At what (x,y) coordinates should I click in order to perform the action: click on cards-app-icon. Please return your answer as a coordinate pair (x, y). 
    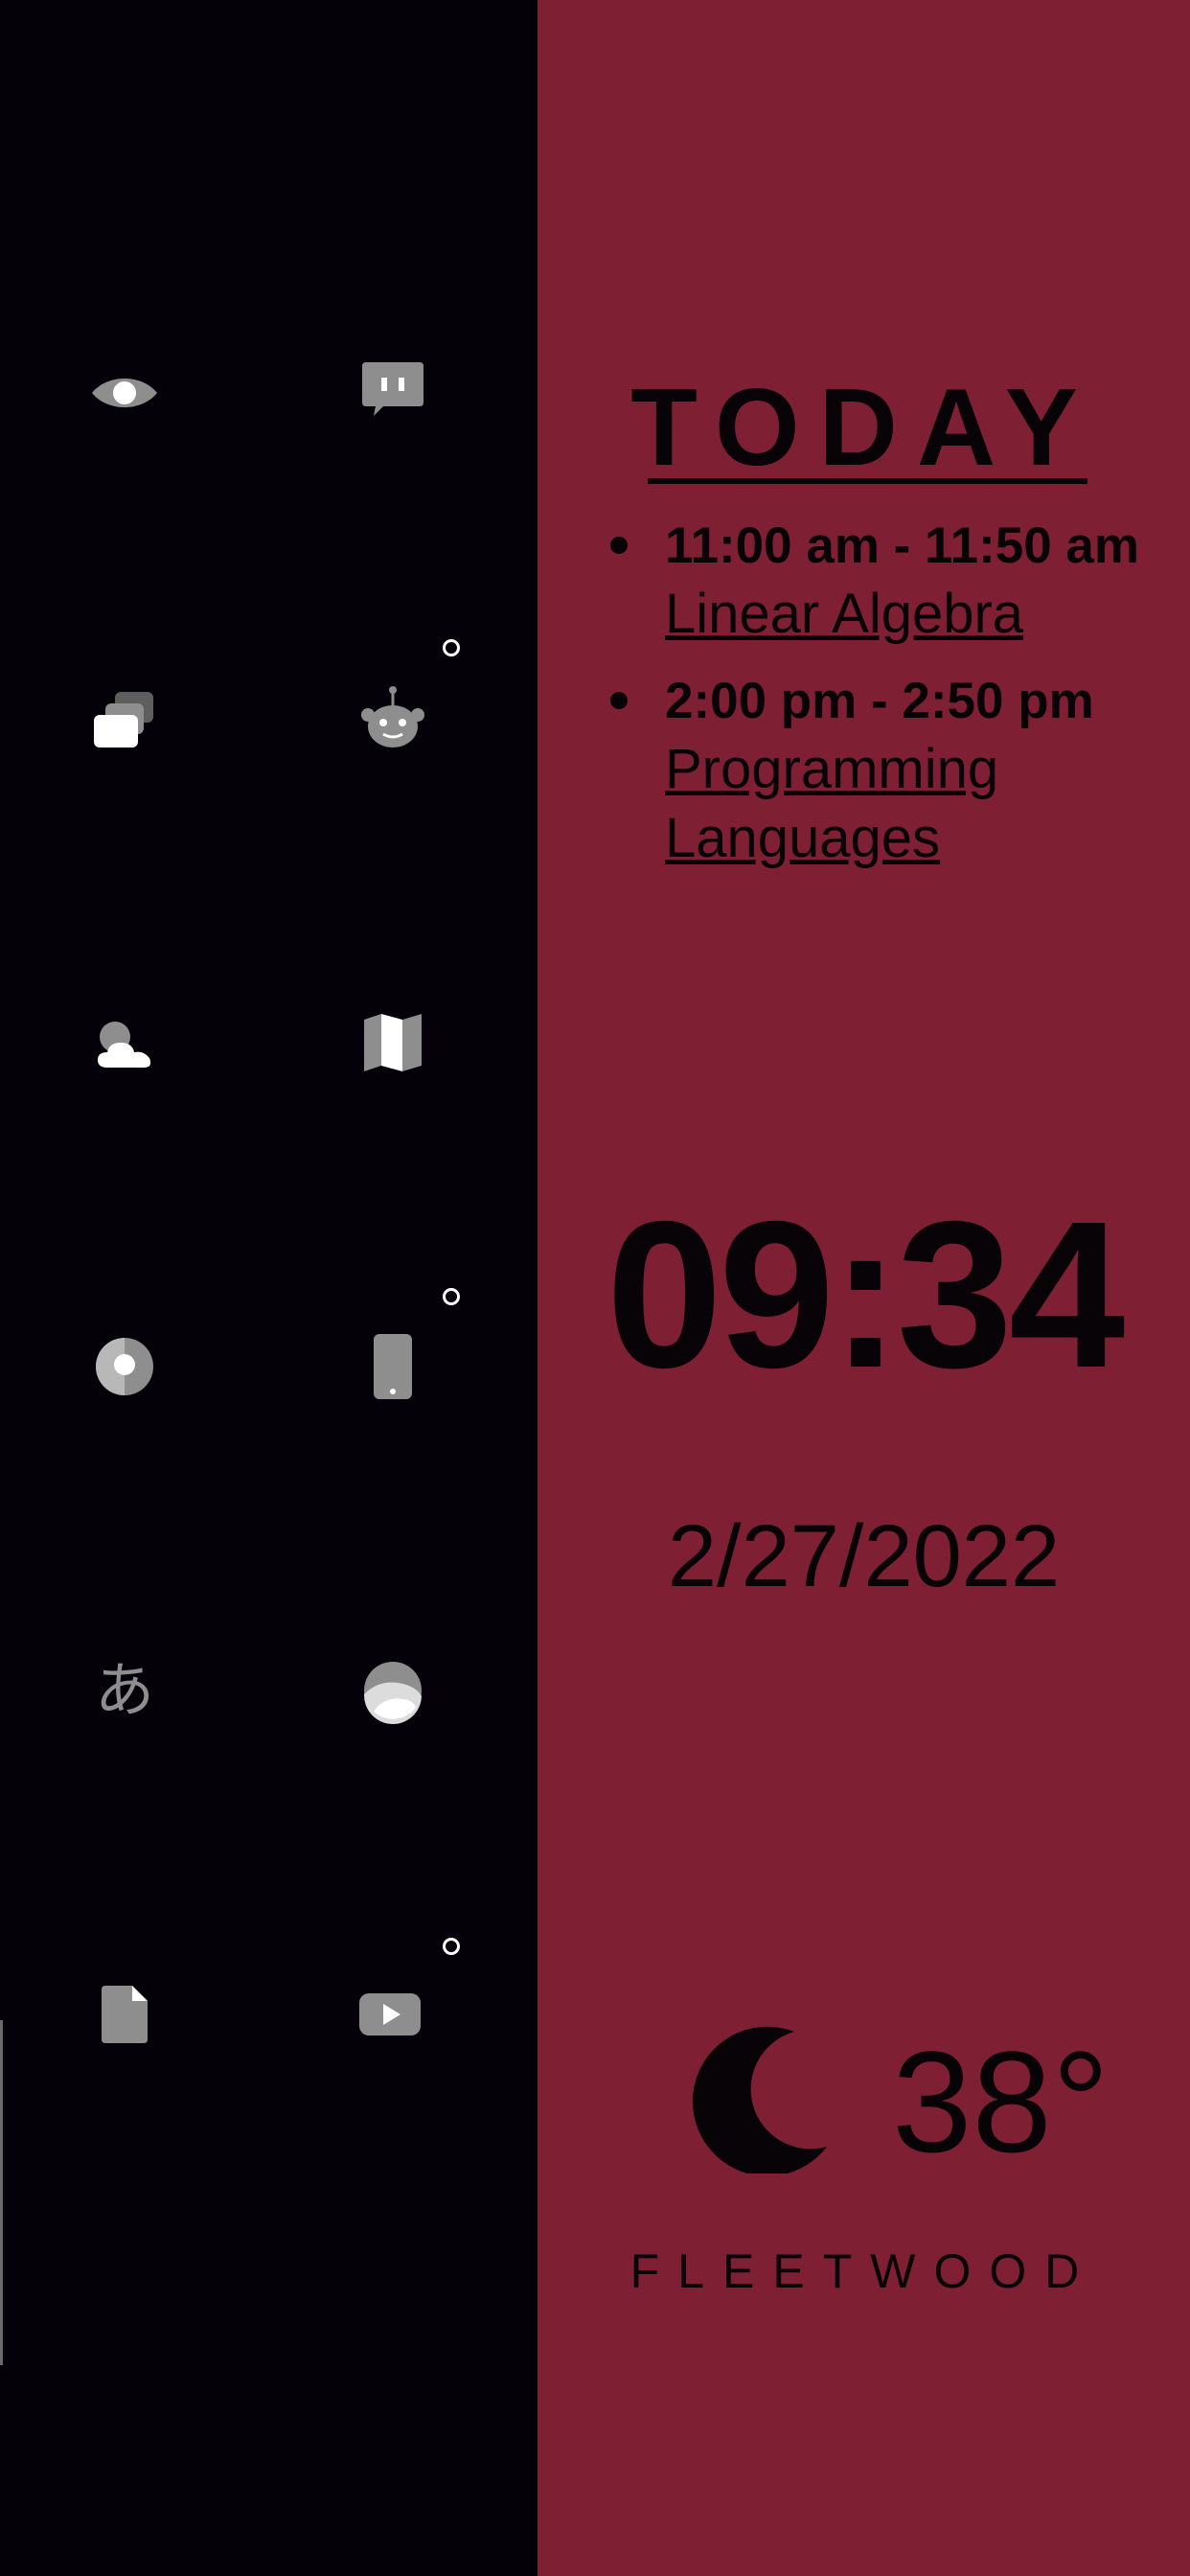
    Looking at the image, I should click on (125, 718).